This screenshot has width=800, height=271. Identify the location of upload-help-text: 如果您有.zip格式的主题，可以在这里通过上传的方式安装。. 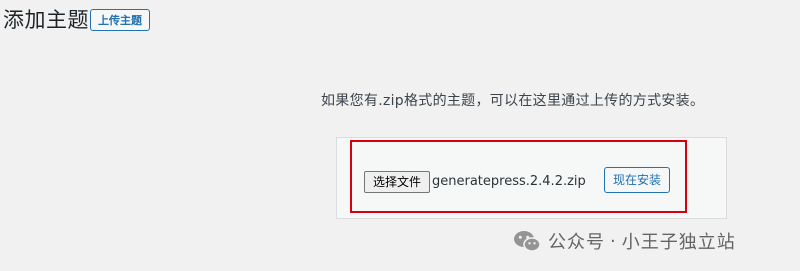
(513, 101).